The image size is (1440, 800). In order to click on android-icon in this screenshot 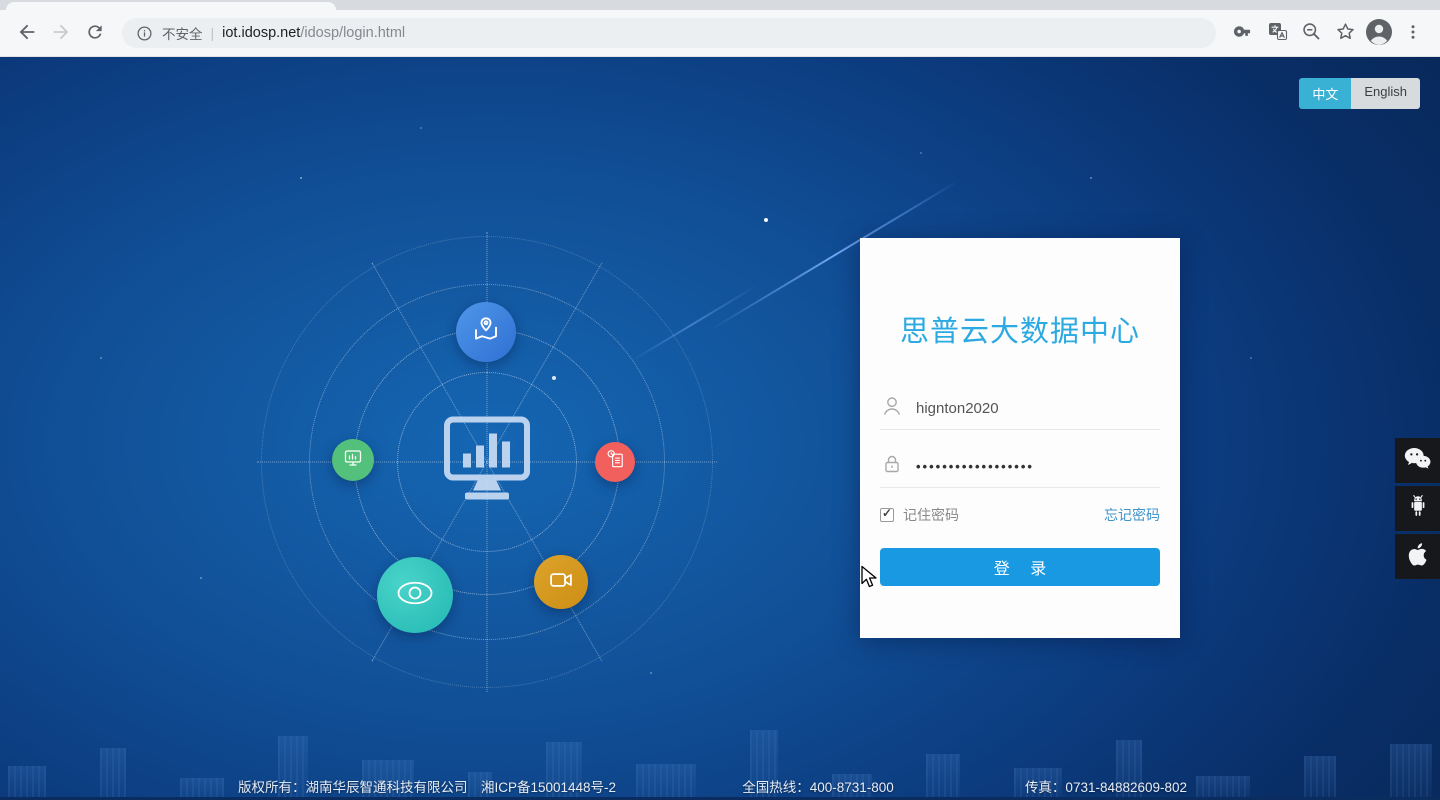, I will do `click(1418, 509)`.